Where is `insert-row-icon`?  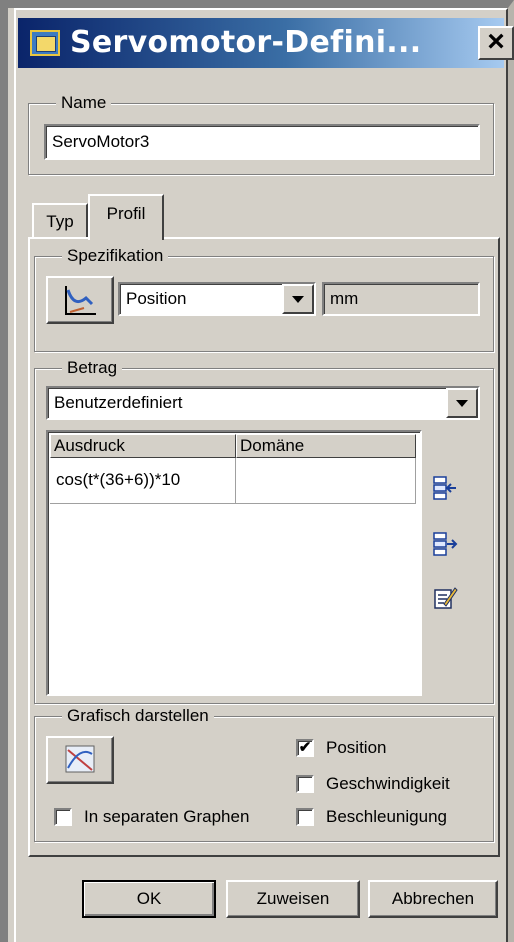 insert-row-icon is located at coordinates (445, 487).